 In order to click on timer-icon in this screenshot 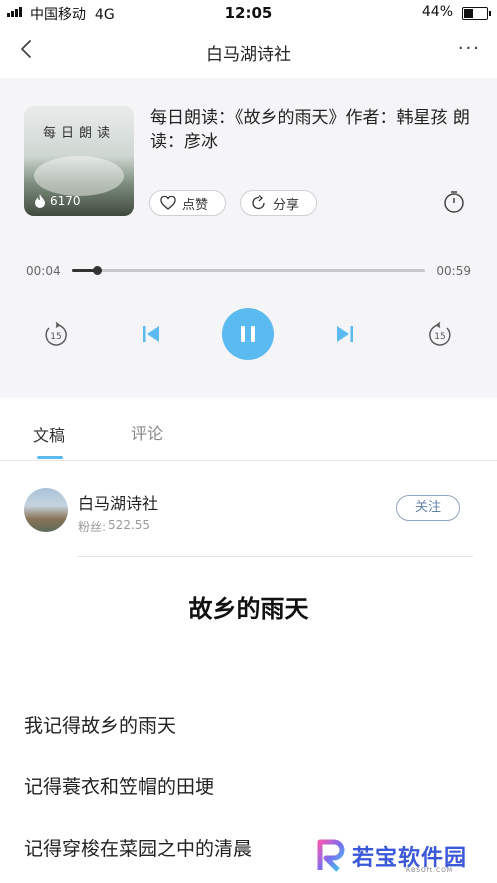, I will do `click(454, 202)`.